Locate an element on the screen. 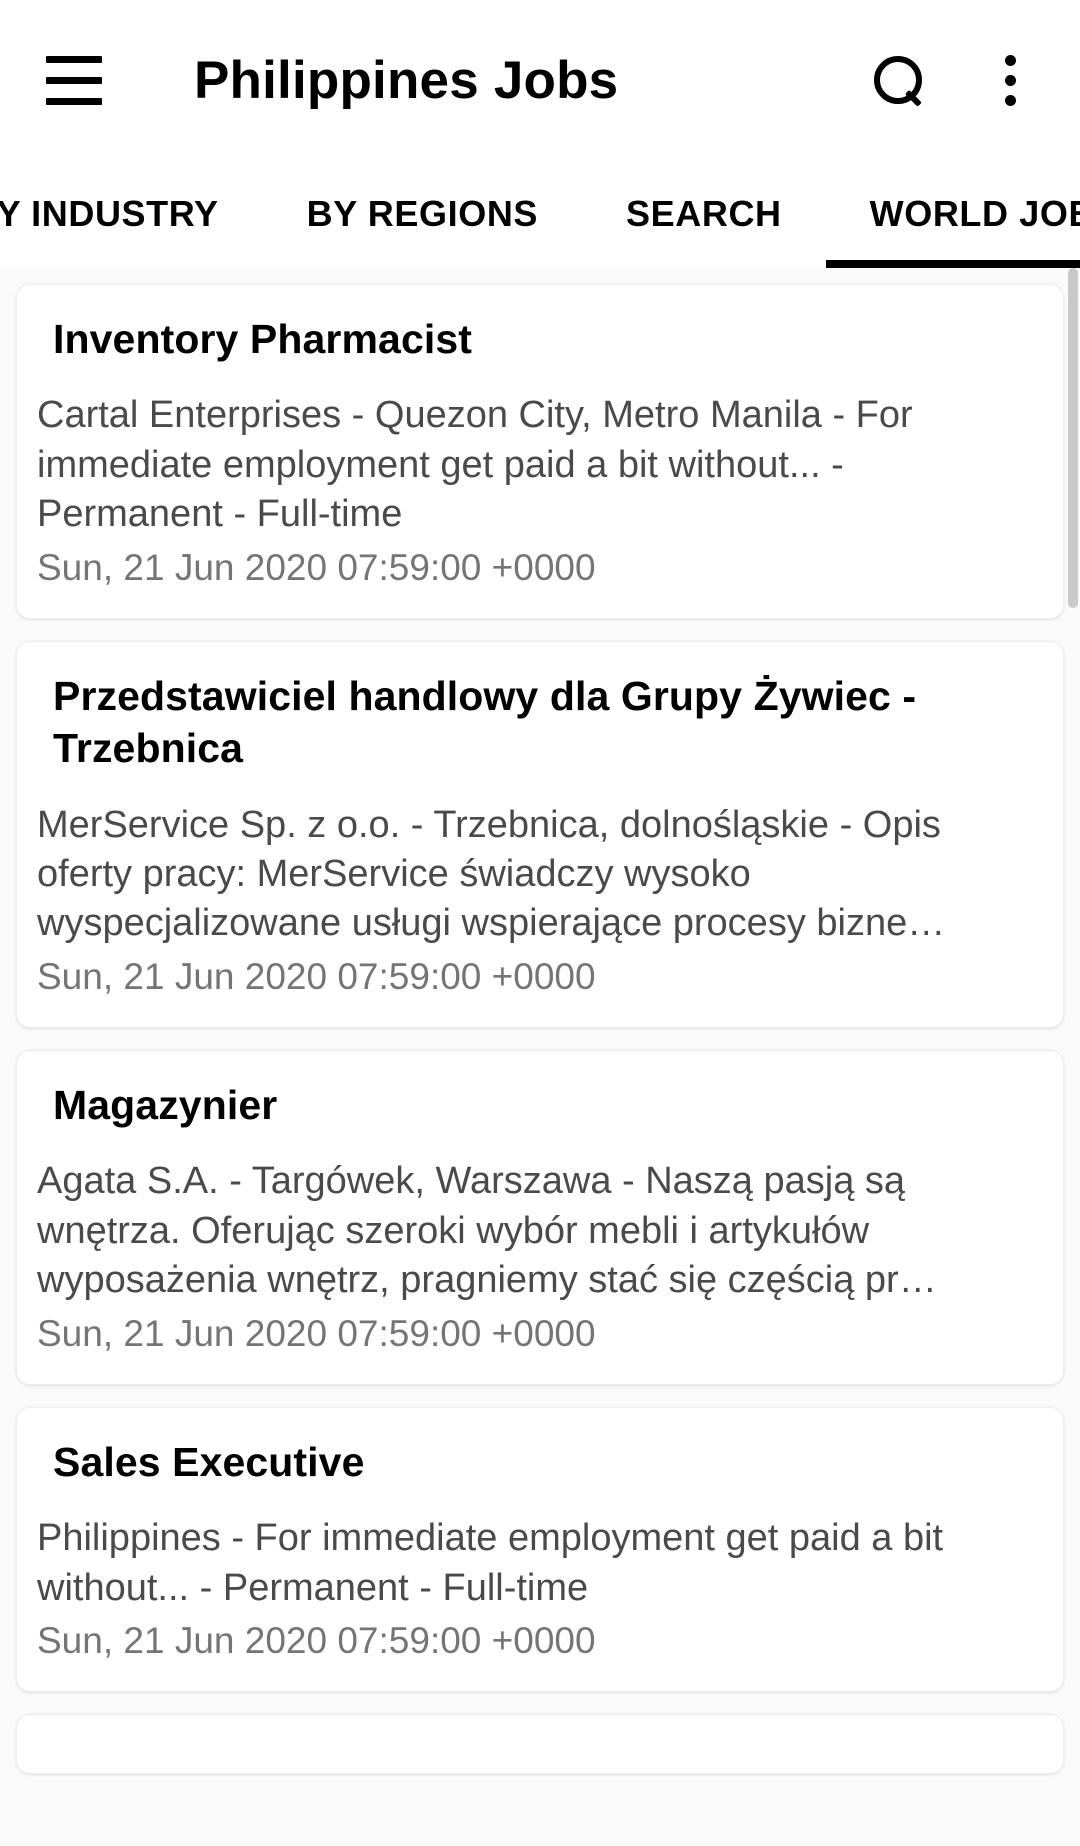  tab-label: SEARCH is located at coordinates (704, 213).